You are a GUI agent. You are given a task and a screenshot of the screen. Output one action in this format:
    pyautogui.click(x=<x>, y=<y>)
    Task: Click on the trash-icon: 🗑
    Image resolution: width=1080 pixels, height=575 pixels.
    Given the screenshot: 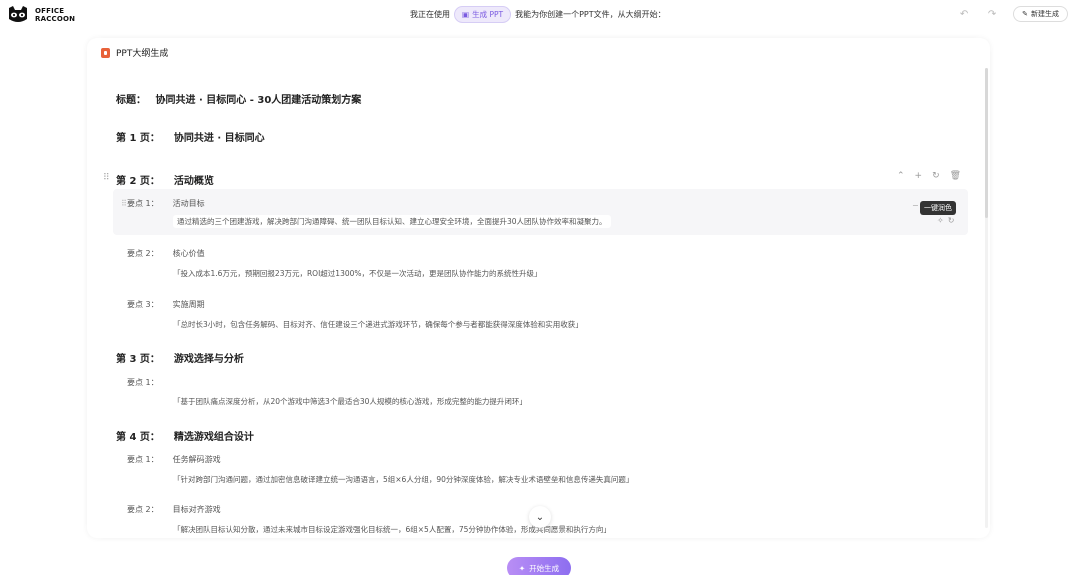 What is the action you would take?
    pyautogui.click(x=955, y=176)
    